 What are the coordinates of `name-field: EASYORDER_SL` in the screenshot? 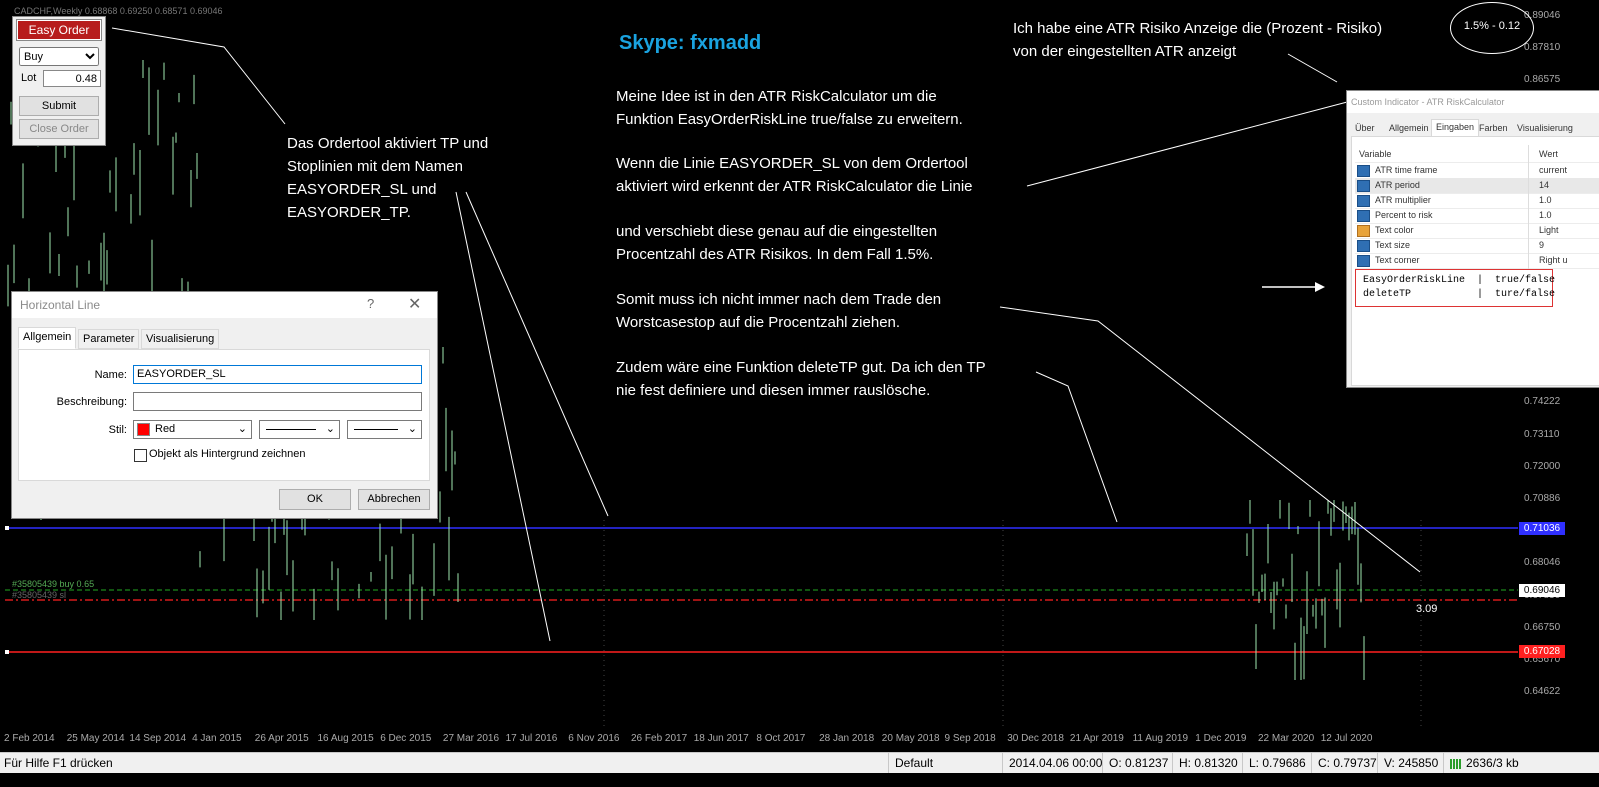 It's located at (277, 374).